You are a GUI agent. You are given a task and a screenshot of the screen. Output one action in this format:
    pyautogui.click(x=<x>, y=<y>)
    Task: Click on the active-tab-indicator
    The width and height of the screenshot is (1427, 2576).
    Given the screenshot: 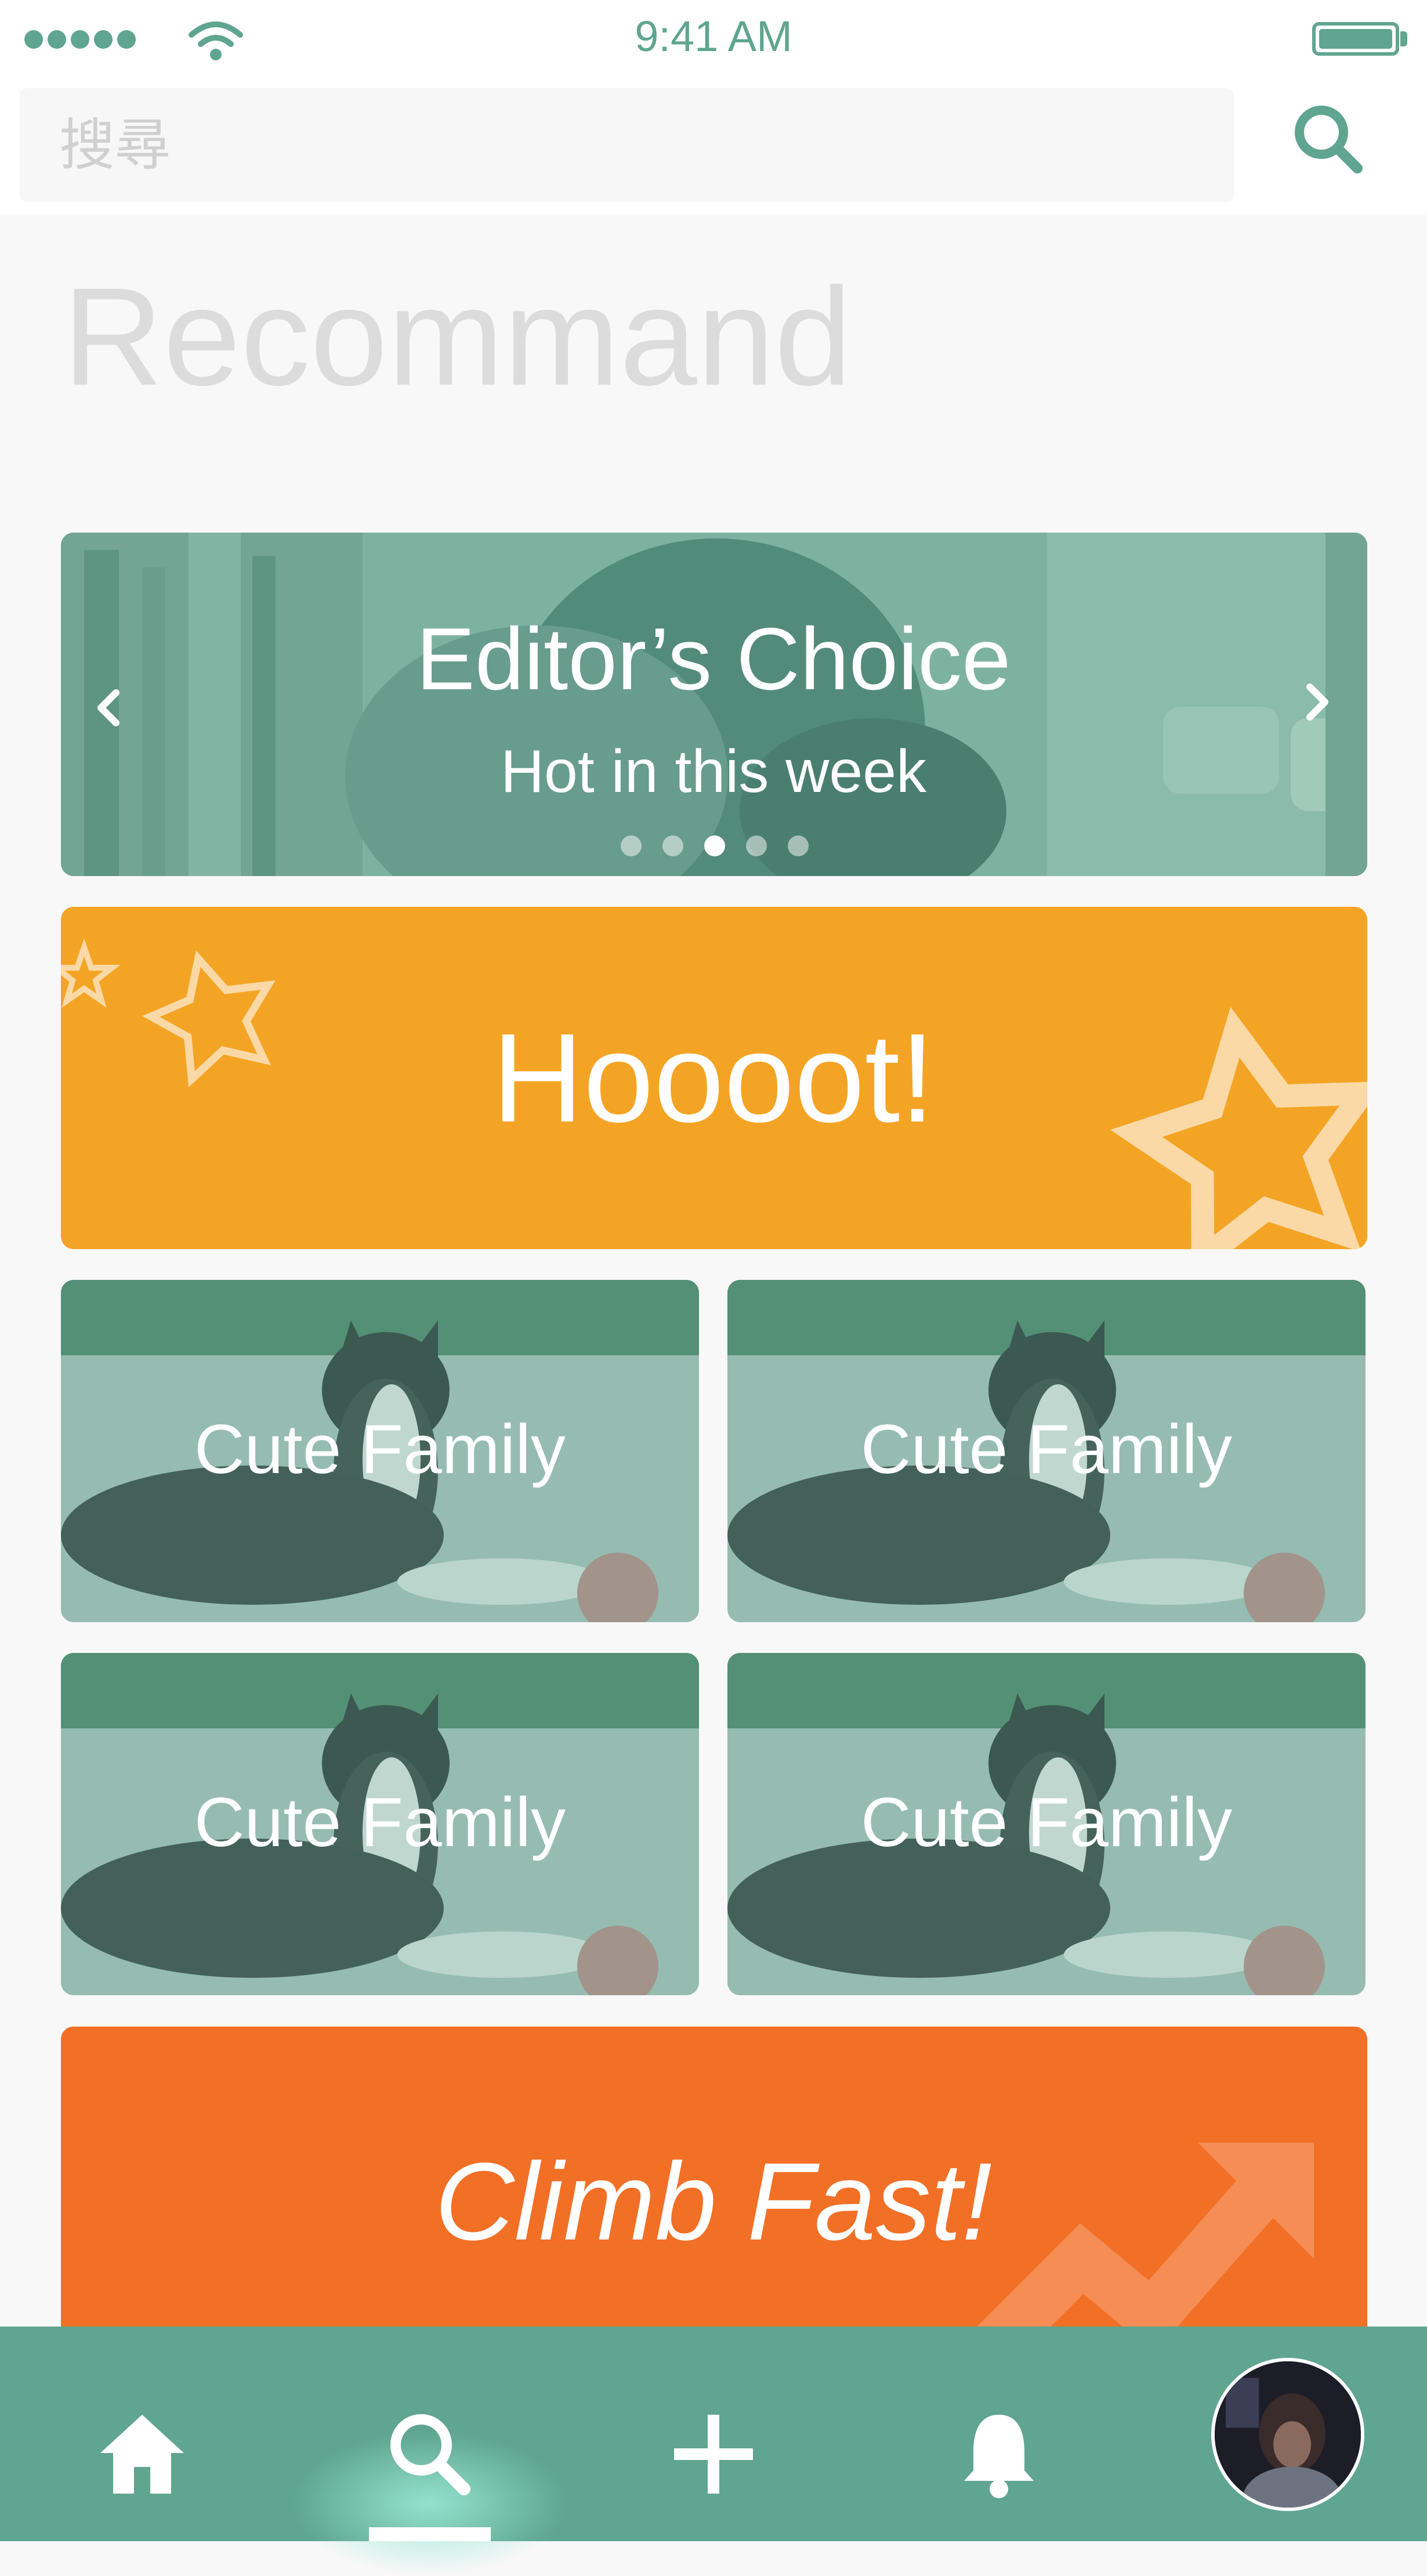 What is the action you would take?
    pyautogui.click(x=430, y=2534)
    